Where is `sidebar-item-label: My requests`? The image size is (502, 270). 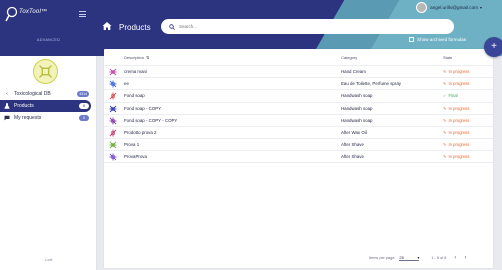 sidebar-item-label: My requests is located at coordinates (28, 118).